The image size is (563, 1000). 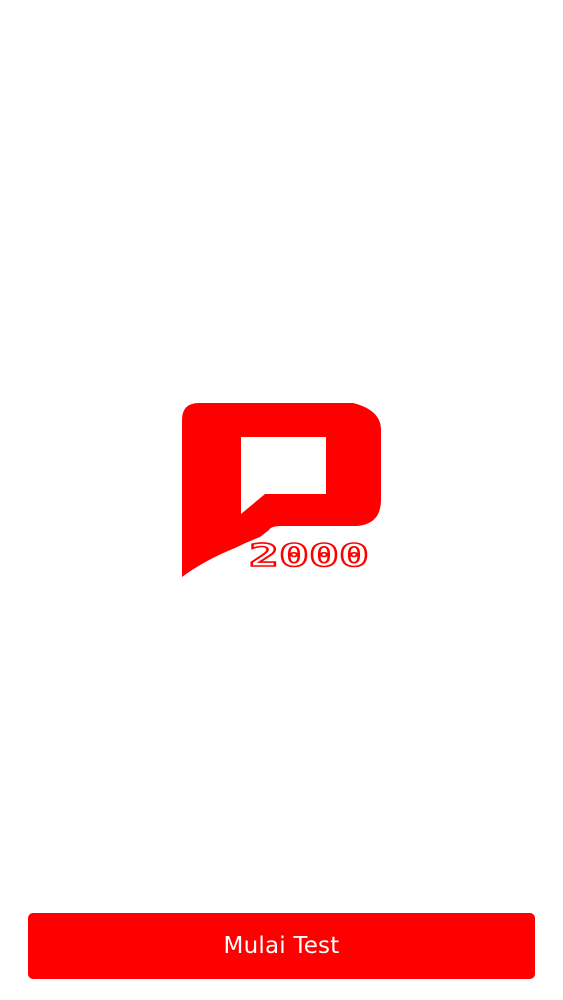 I want to click on p2000-logo-icon: 2000, so click(x=281, y=490).